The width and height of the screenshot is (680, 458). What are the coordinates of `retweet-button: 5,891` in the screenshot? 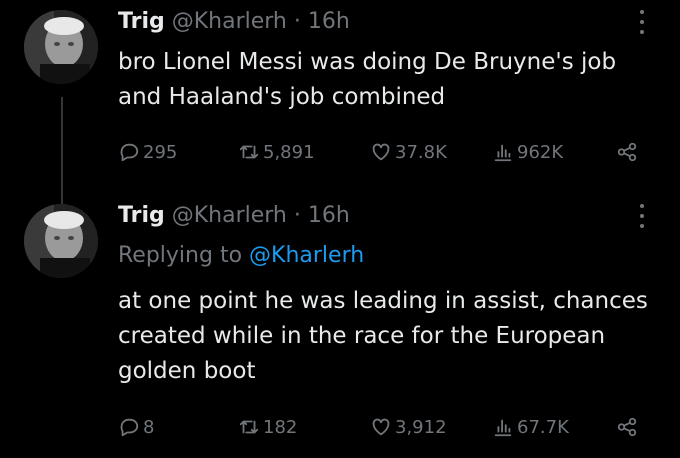 It's located at (276, 152).